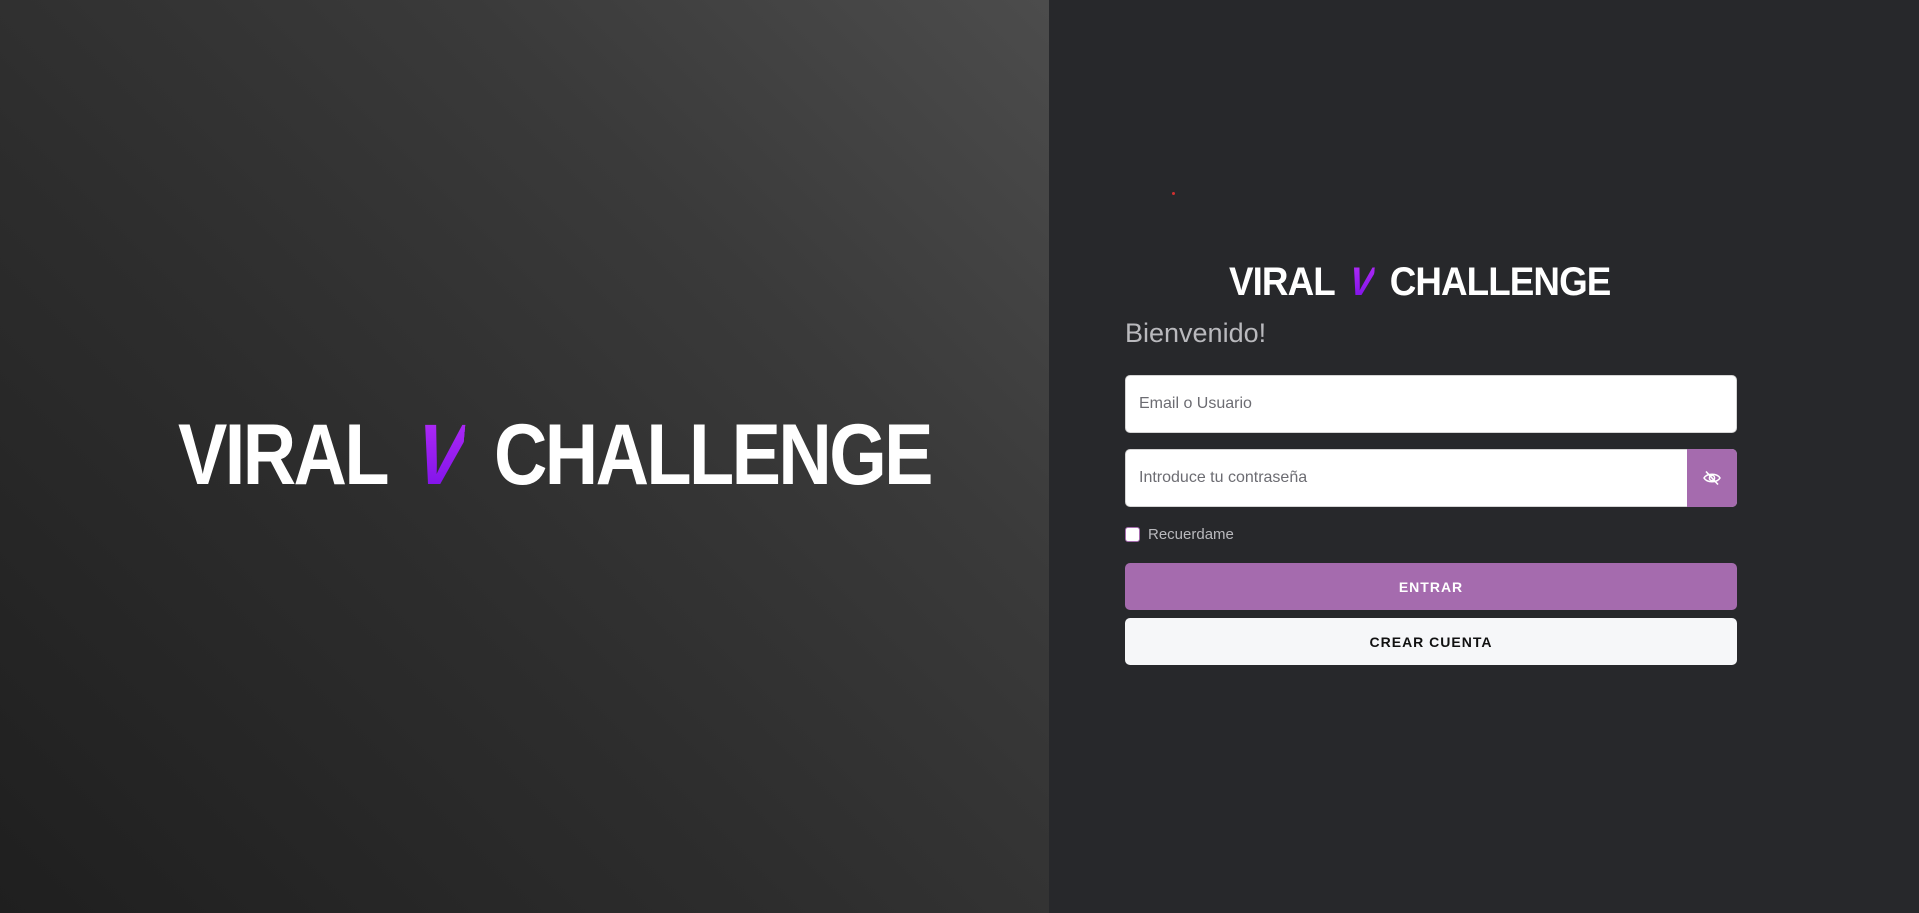 This screenshot has height=913, width=1919. What do you see at coordinates (1282, 282) in the screenshot?
I see `login-logo-word-viral: VIRAL` at bounding box center [1282, 282].